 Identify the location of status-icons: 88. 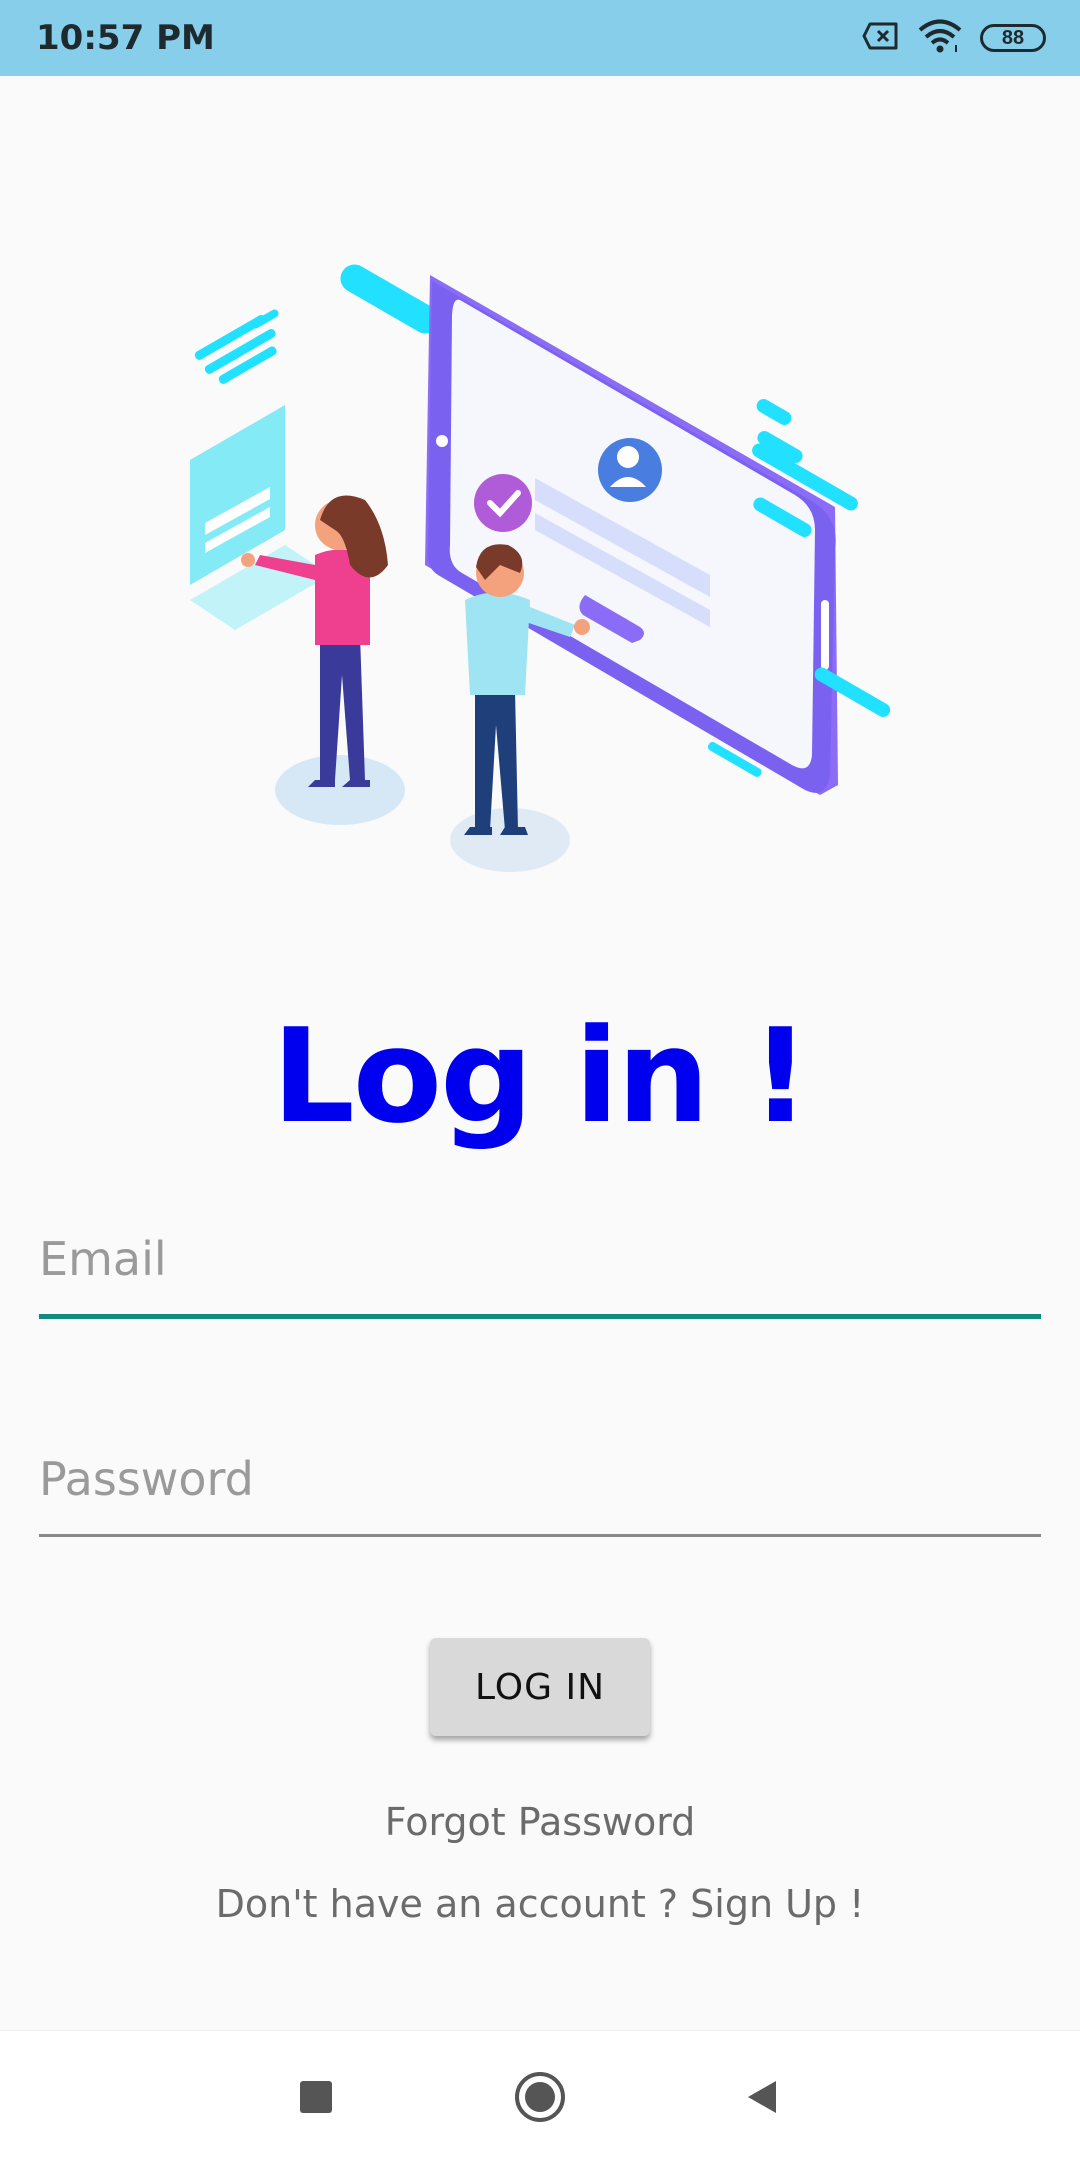
(954, 38).